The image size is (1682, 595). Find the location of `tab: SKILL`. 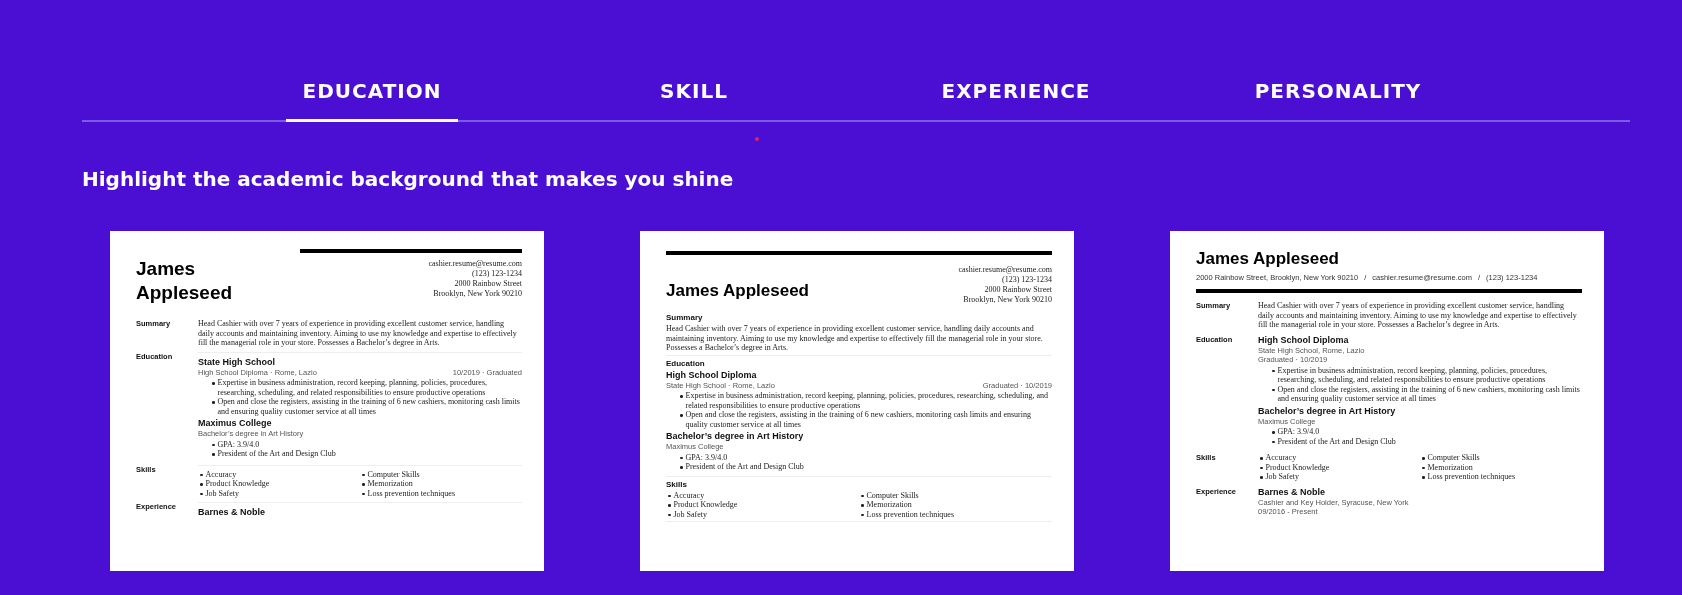

tab: SKILL is located at coordinates (694, 97).